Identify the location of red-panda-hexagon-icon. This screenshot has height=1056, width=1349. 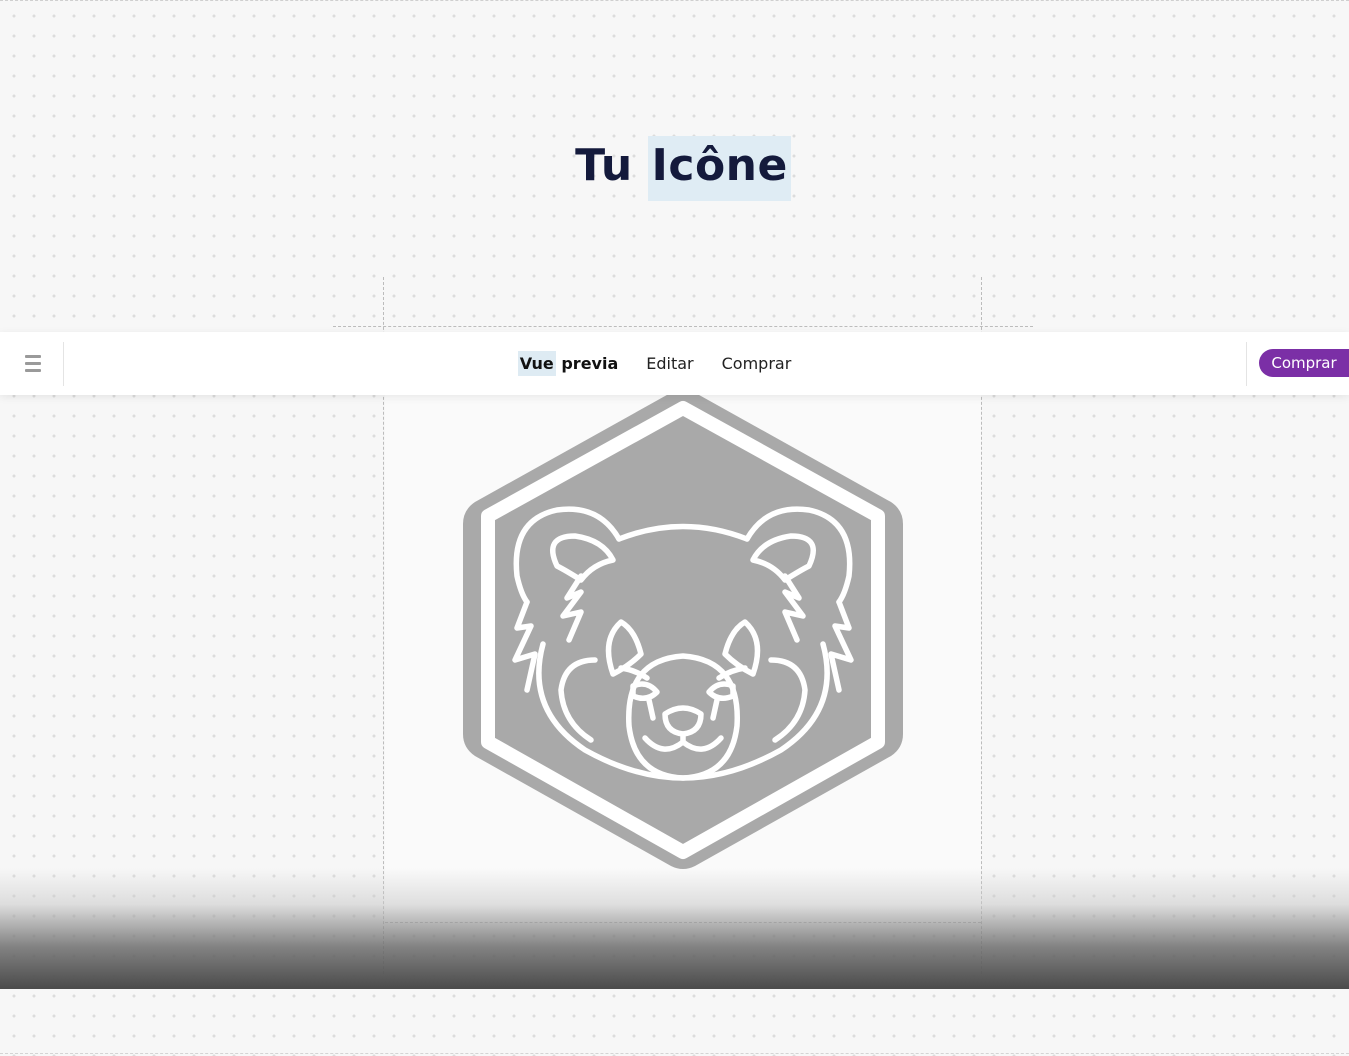
(683, 627).